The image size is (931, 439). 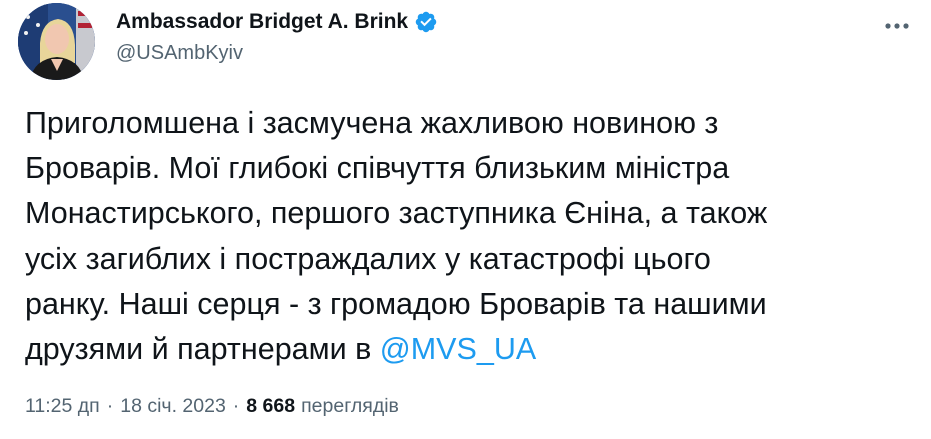 I want to click on author-name-row: Ambassador Bridget A. Brink, so click(x=277, y=22).